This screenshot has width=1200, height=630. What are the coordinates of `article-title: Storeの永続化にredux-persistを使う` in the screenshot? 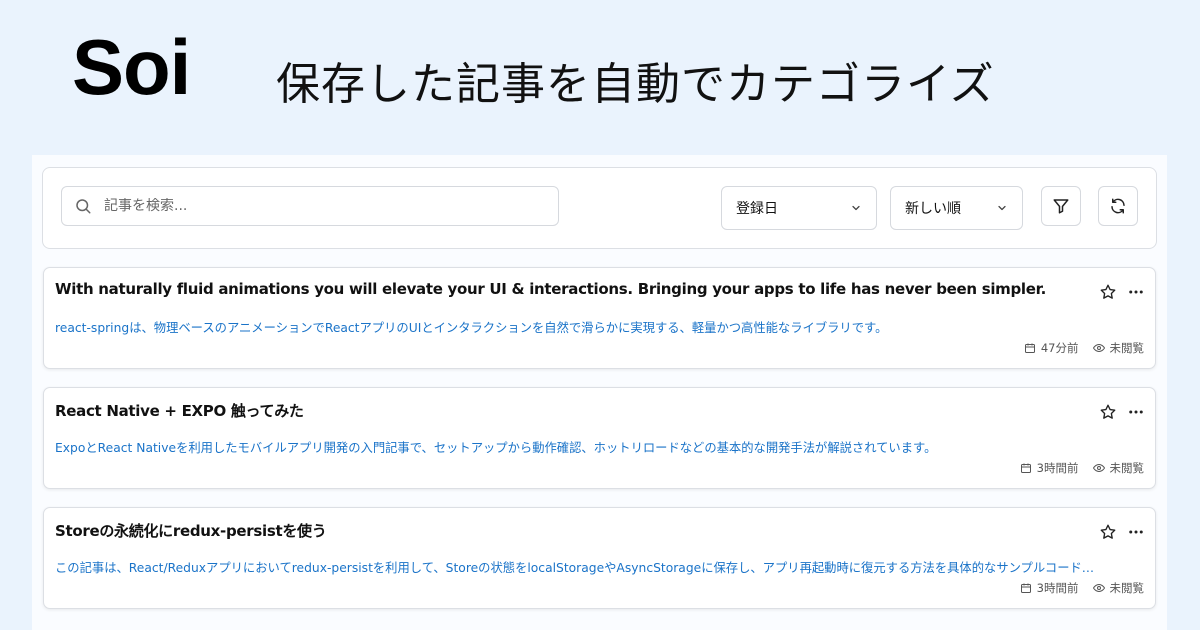 It's located at (565, 530).